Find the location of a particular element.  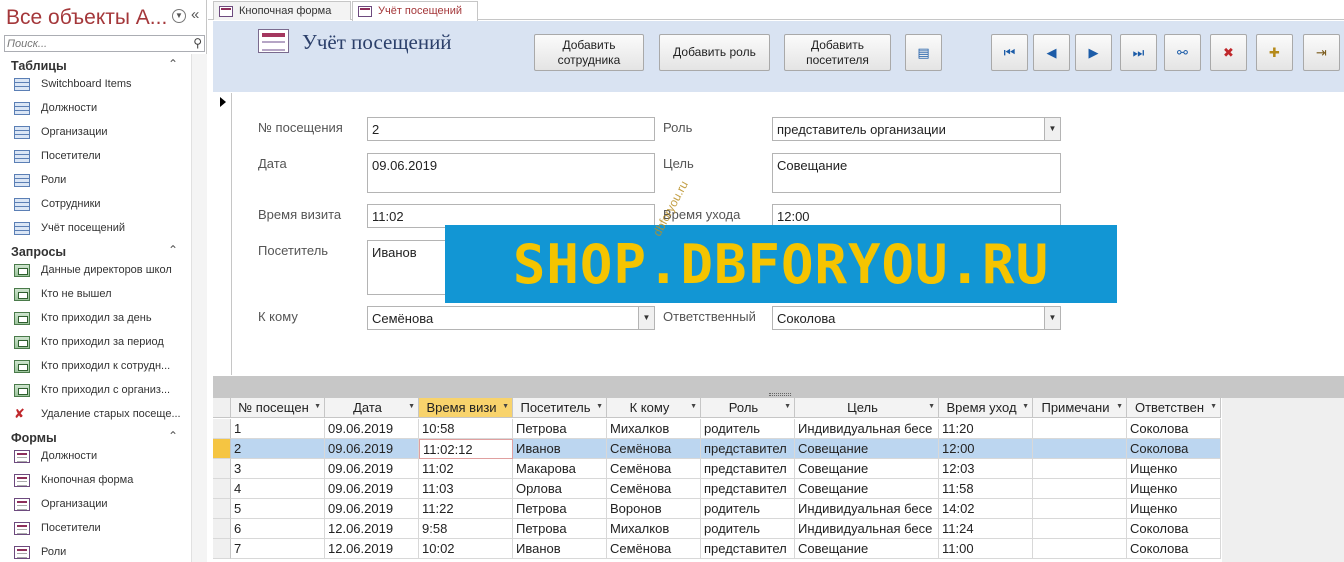

column-header: Ответствен ▼ is located at coordinates (1174, 408).